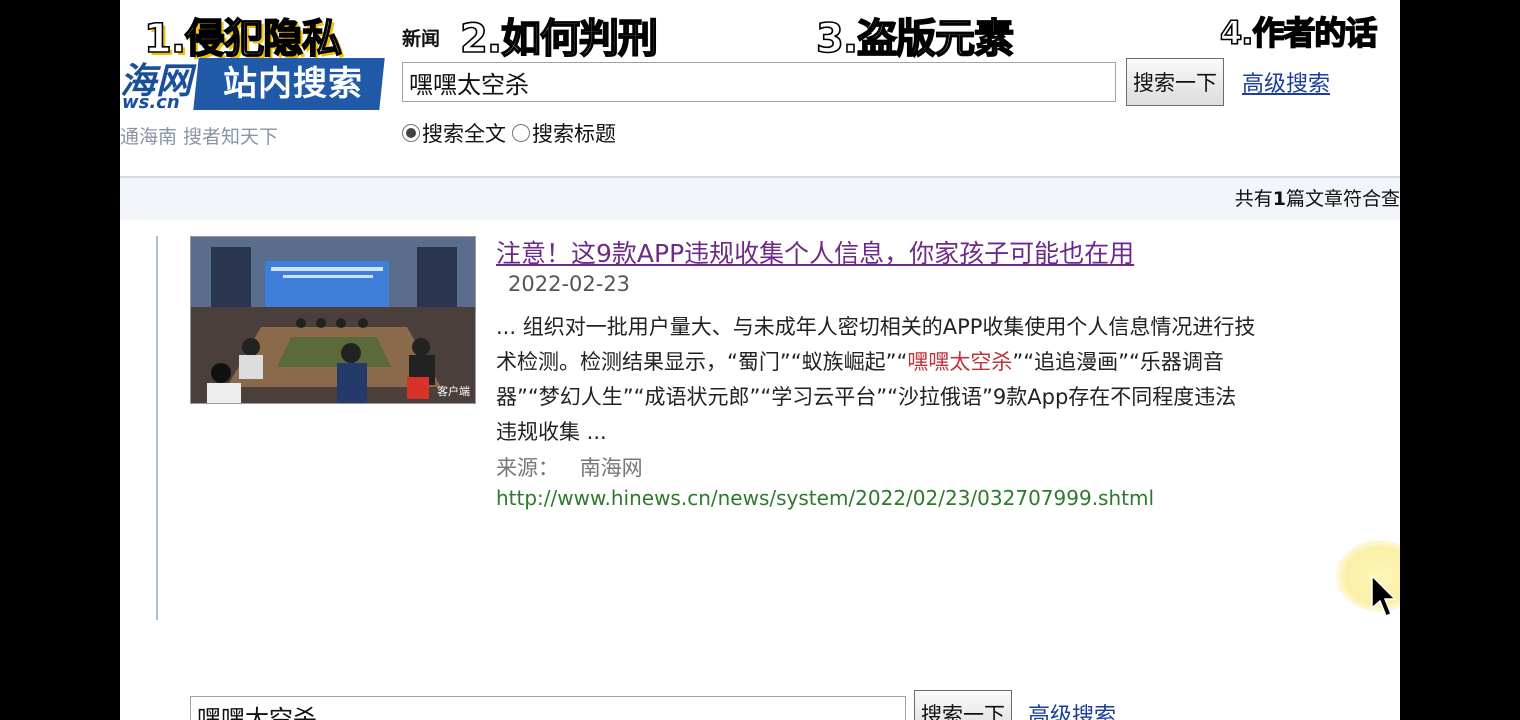 The height and width of the screenshot is (720, 1520). I want to click on meeting-room-image, so click(333, 320).